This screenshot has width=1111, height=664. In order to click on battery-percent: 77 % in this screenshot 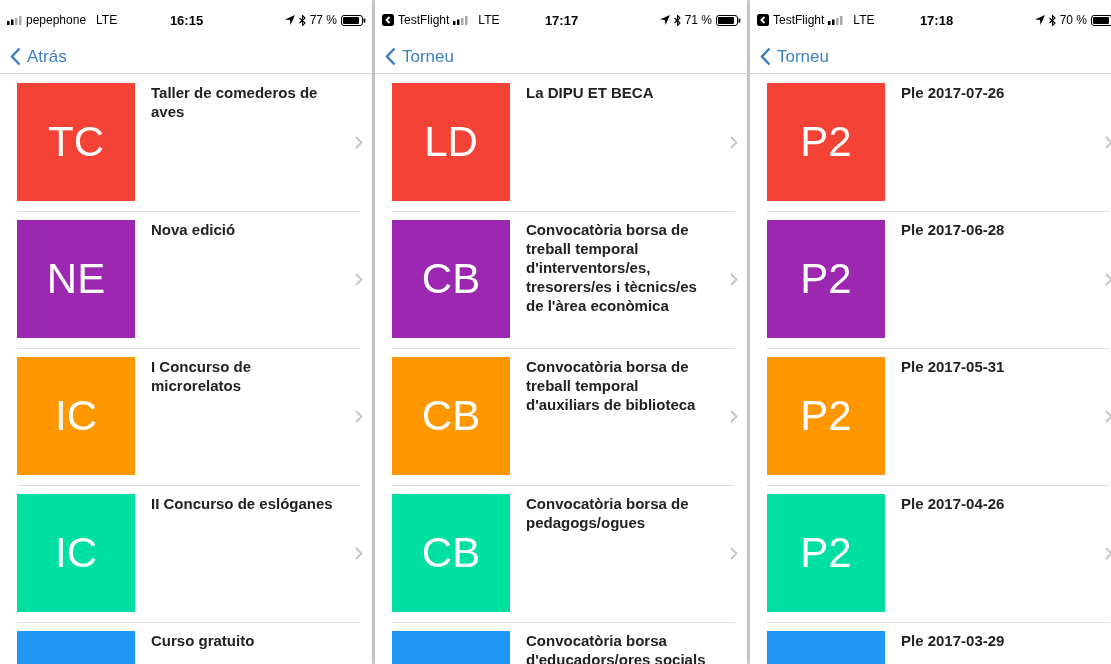, I will do `click(323, 20)`.